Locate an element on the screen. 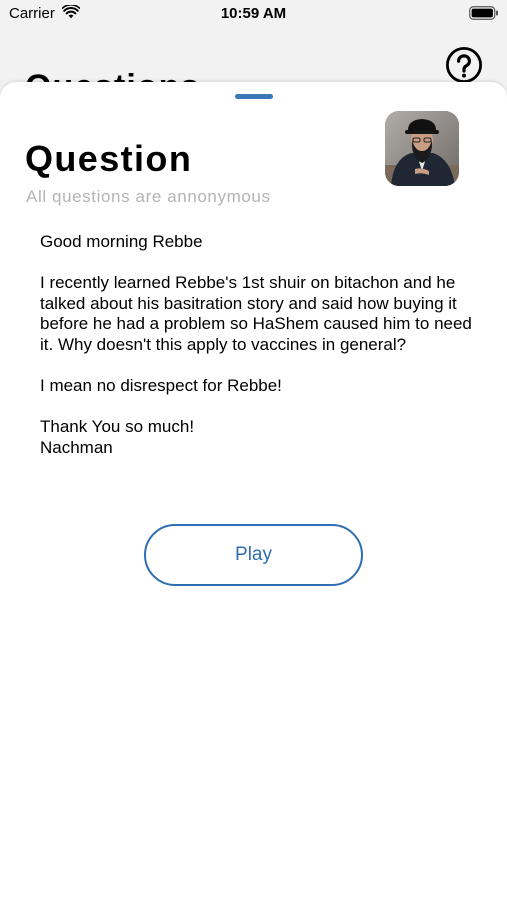  question-circle-icon is located at coordinates (464, 65).